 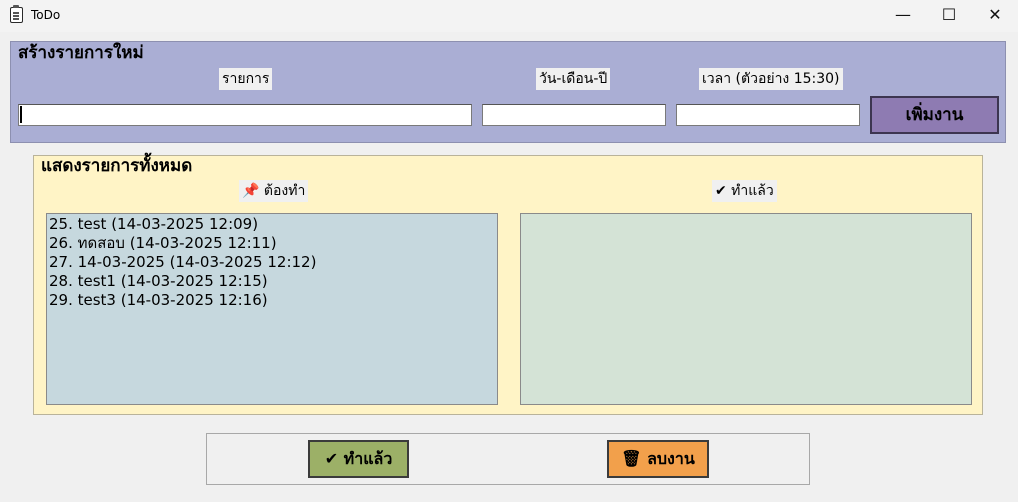 What do you see at coordinates (658, 459) in the screenshot?
I see `delete-task-button: 🗑 ลบงาน` at bounding box center [658, 459].